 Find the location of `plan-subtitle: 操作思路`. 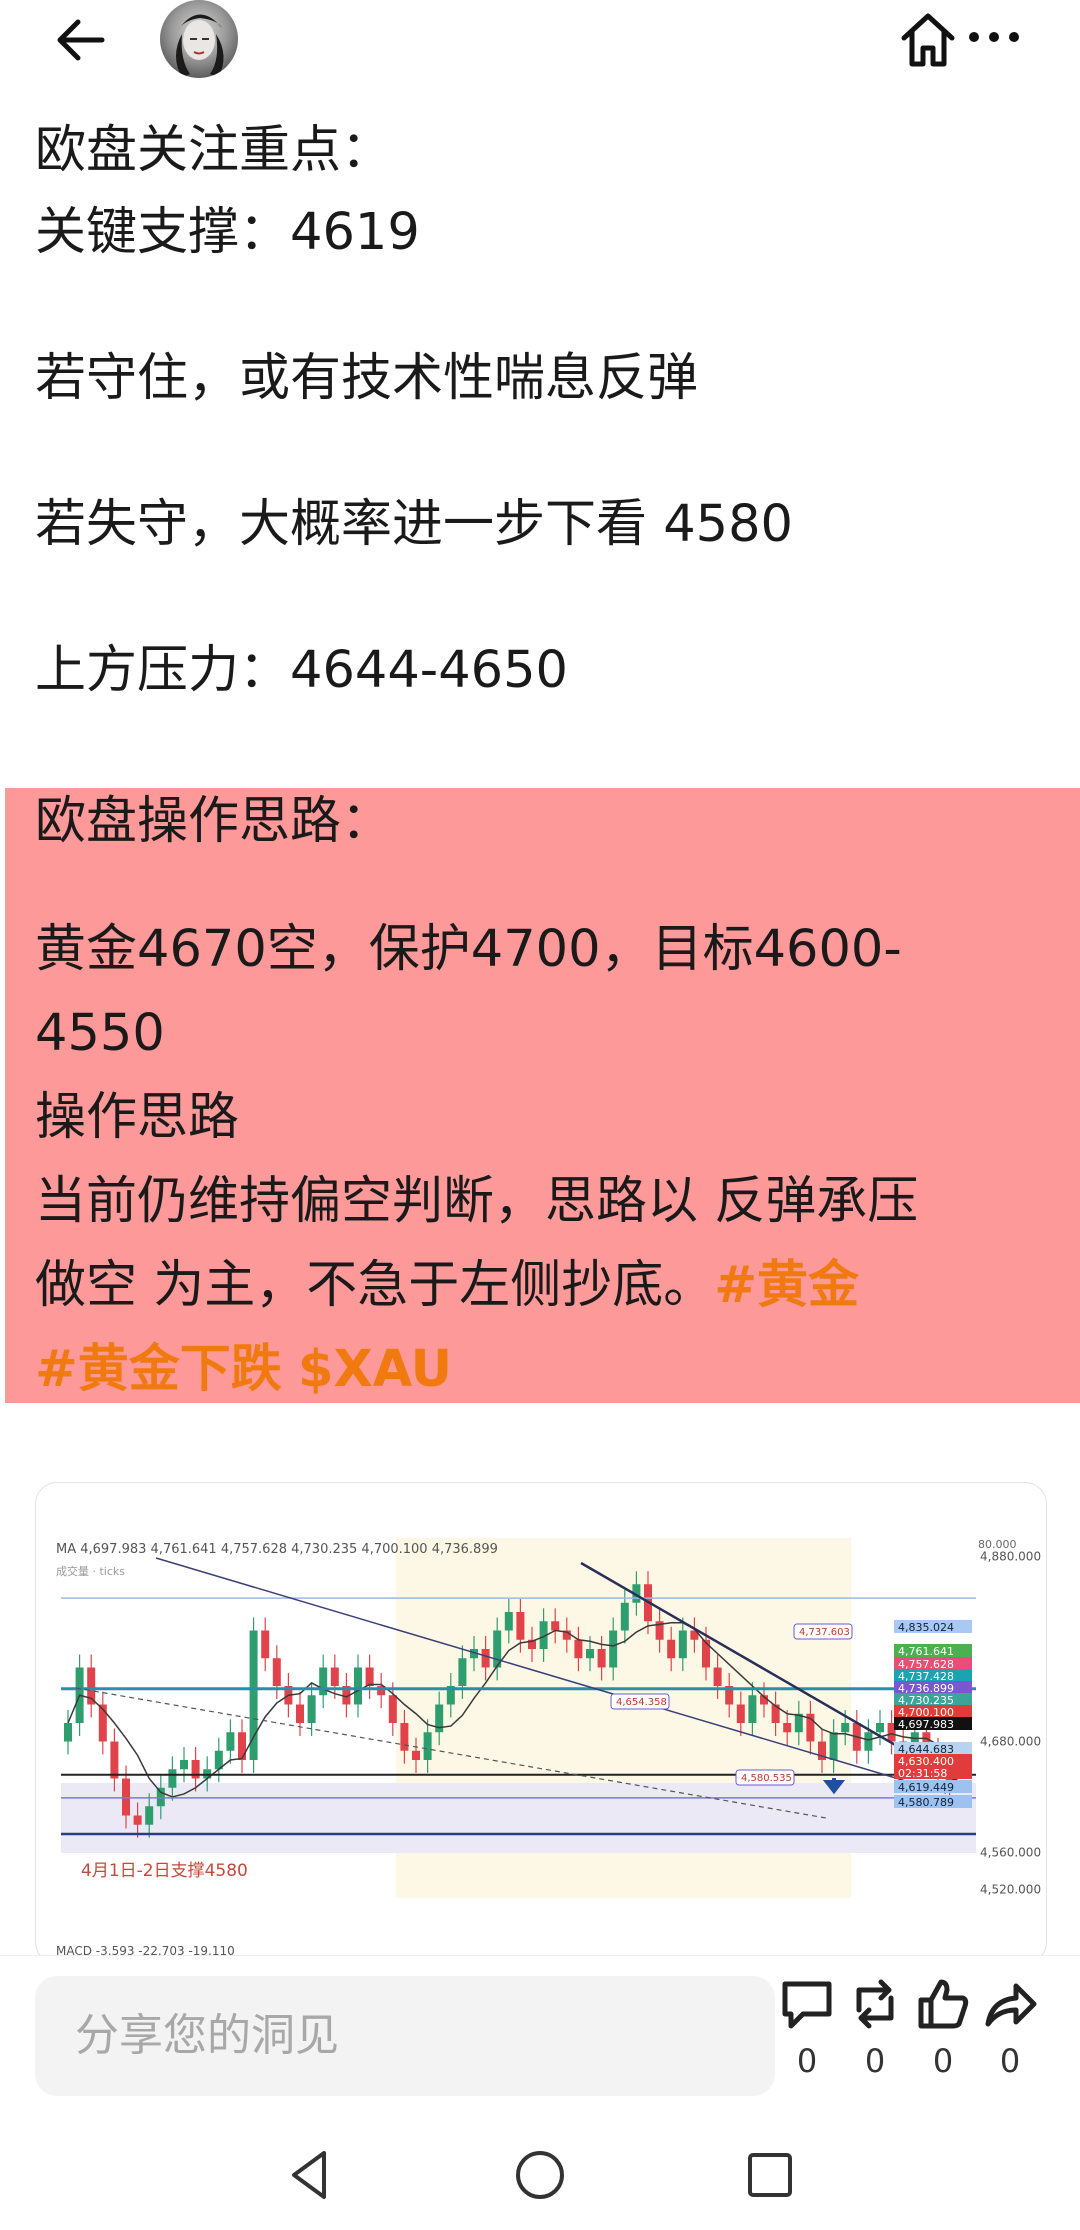

plan-subtitle: 操作思路 is located at coordinates (137, 1117).